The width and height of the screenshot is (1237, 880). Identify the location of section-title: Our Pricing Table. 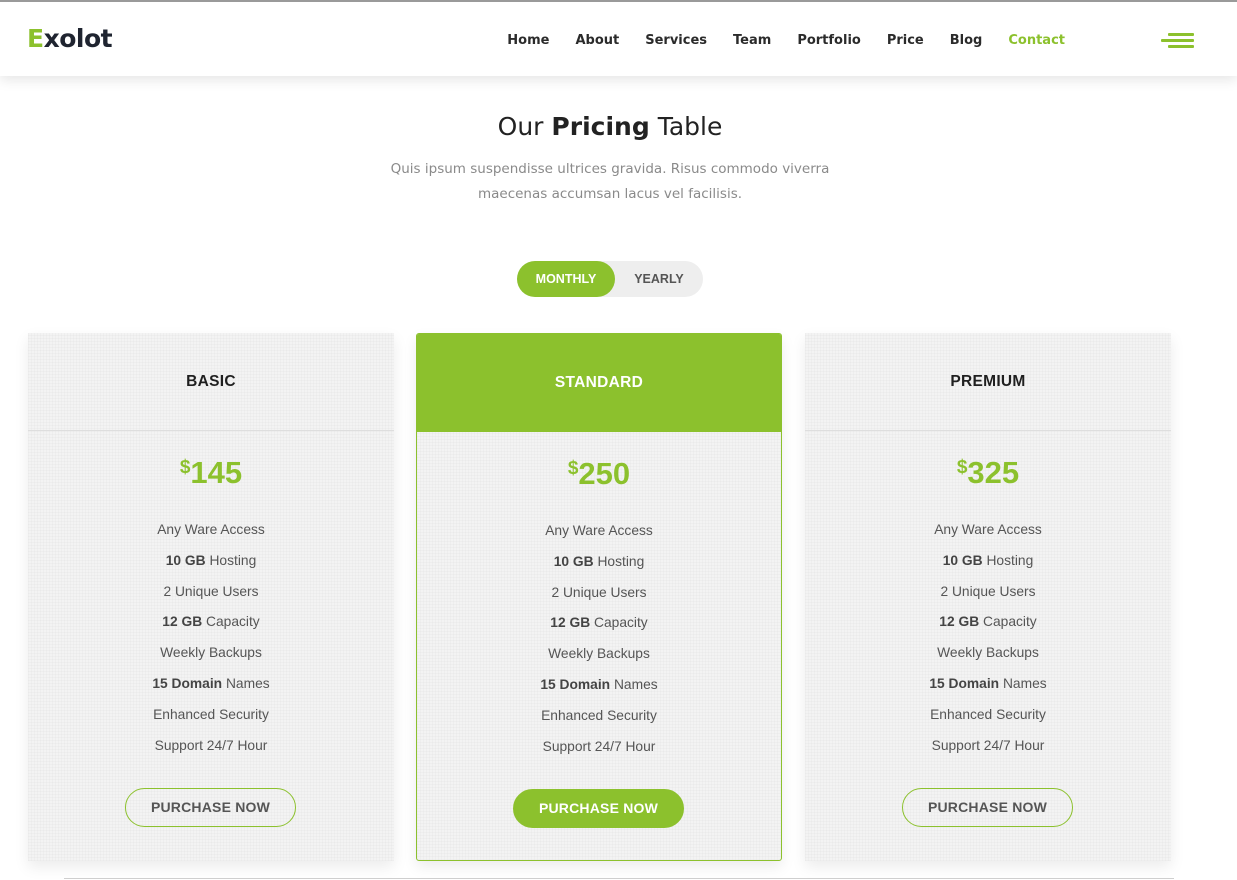
(610, 126).